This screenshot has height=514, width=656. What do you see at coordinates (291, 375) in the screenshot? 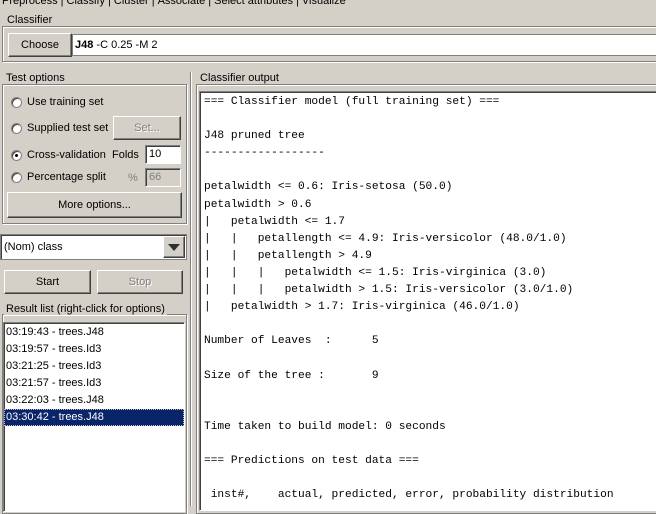
I see `output-line: Size of the tree : 9` at bounding box center [291, 375].